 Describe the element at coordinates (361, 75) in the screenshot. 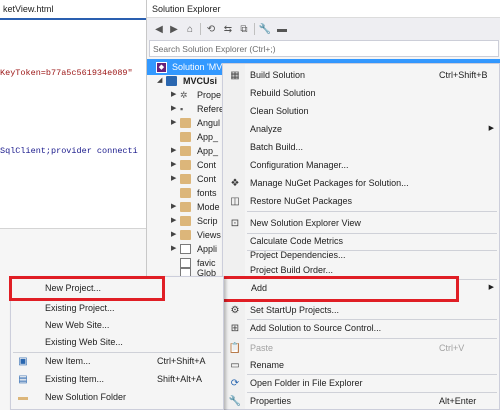

I see `menu-item-build-solution: ▦ Build Solution Ctrl+Shift+B` at that location.